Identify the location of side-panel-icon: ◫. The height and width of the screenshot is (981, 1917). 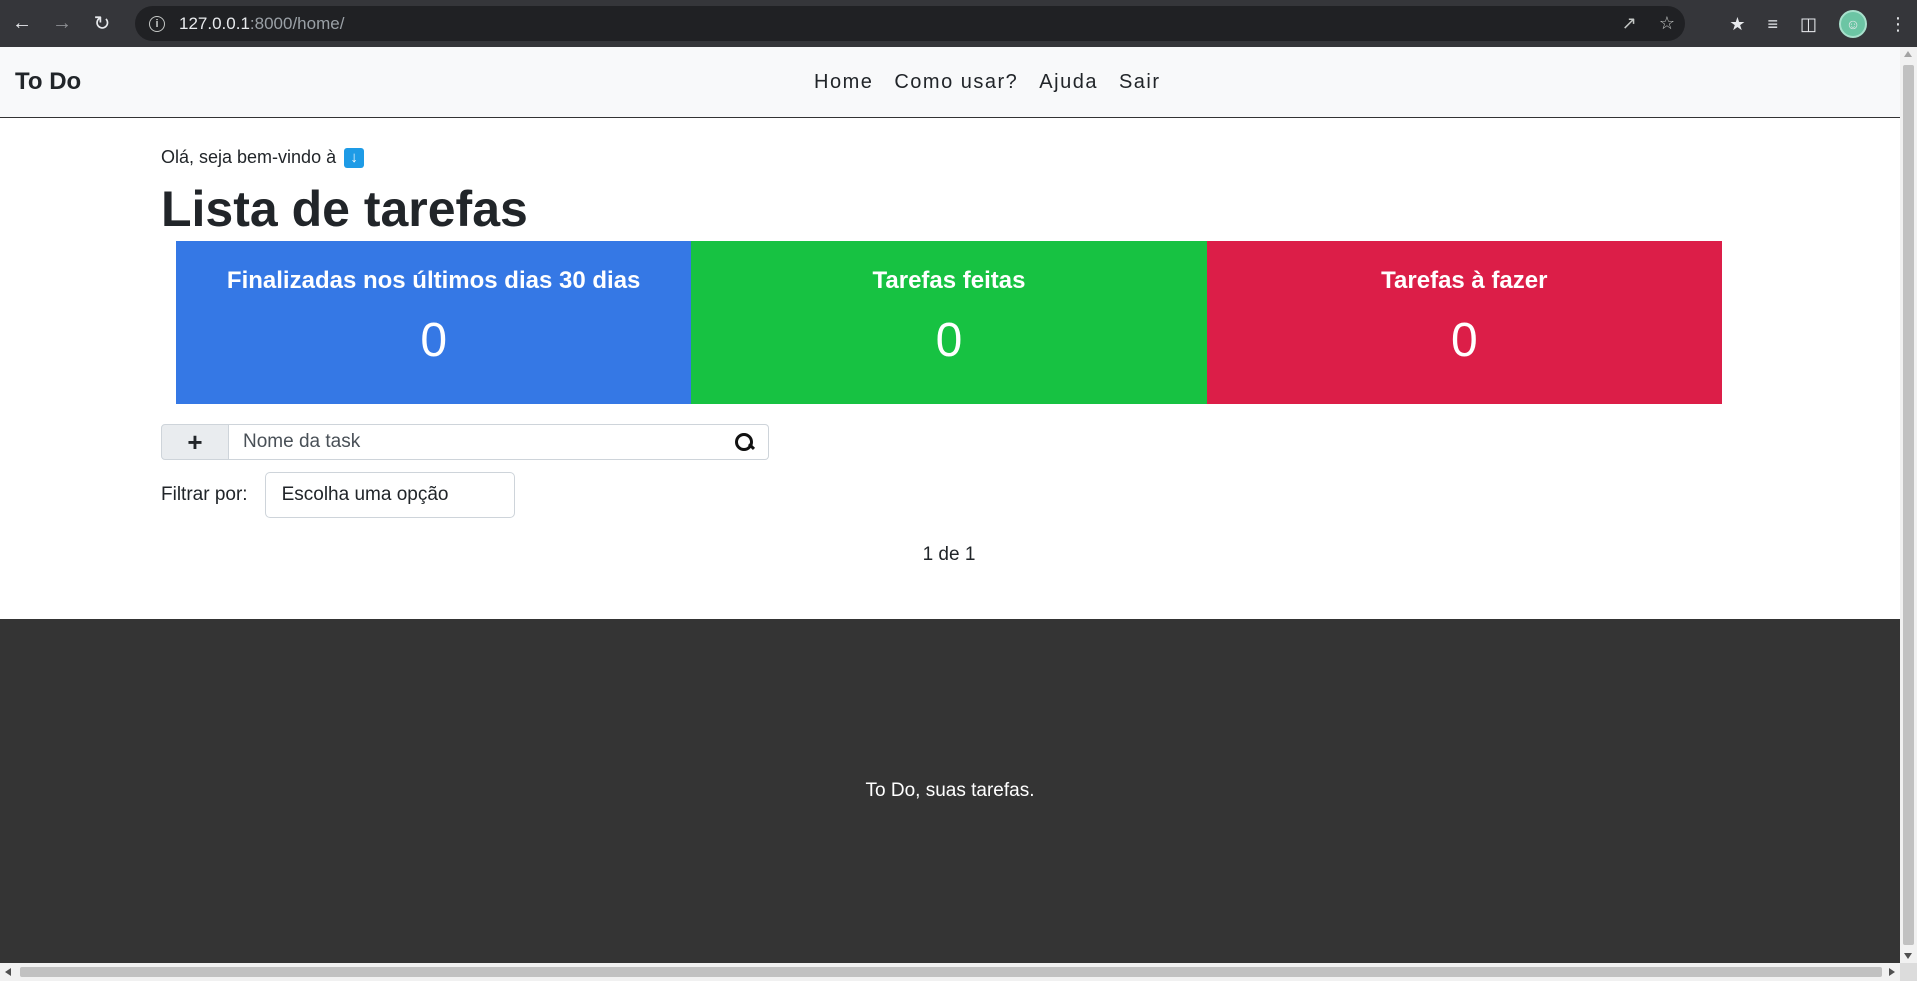
(1808, 24).